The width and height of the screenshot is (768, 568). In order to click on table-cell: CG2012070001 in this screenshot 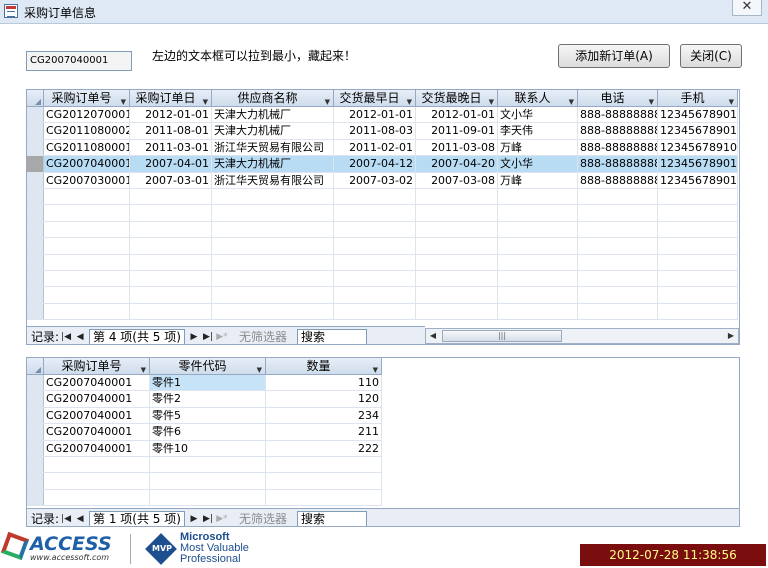, I will do `click(87, 115)`.